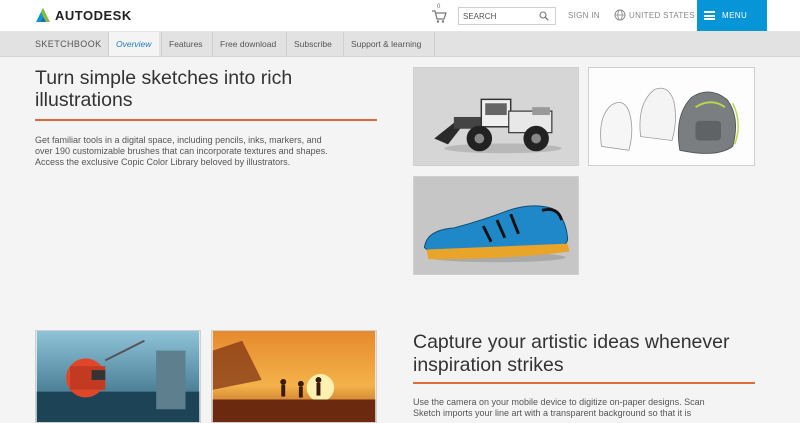 The width and height of the screenshot is (800, 423). I want to click on submarine-illustration, so click(118, 376).